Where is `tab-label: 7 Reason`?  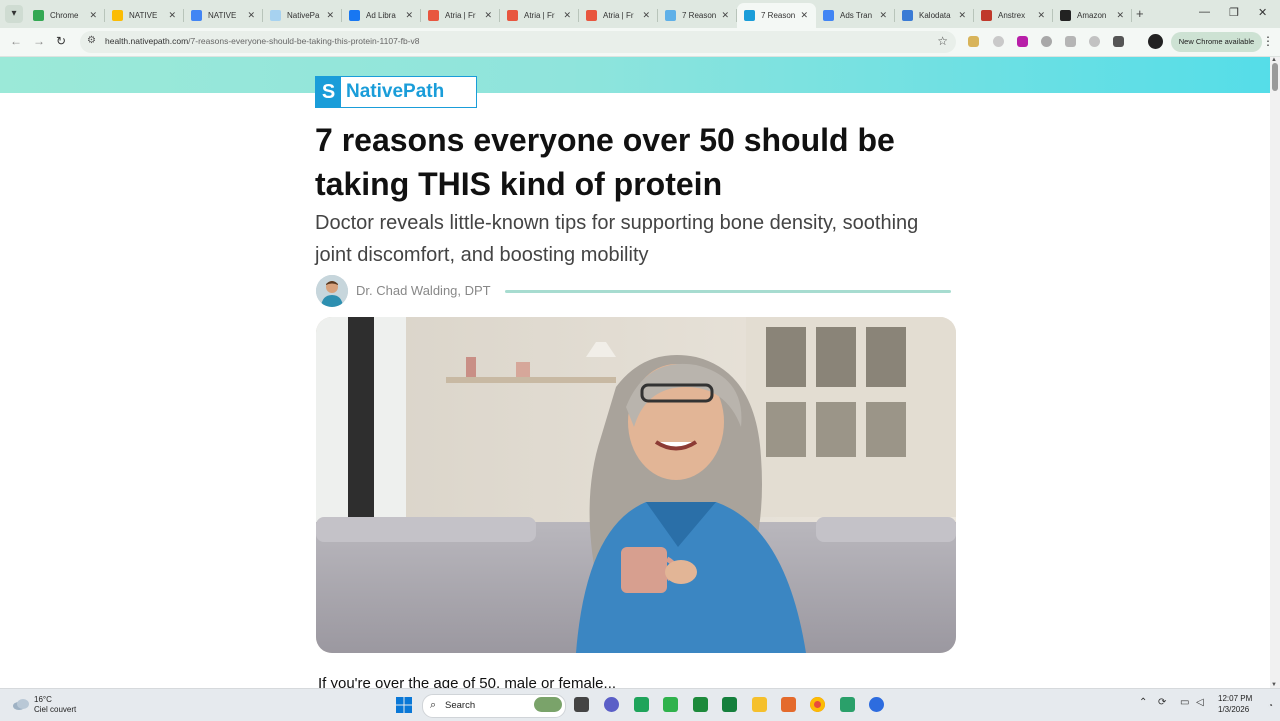 tab-label: 7 Reason is located at coordinates (778, 15).